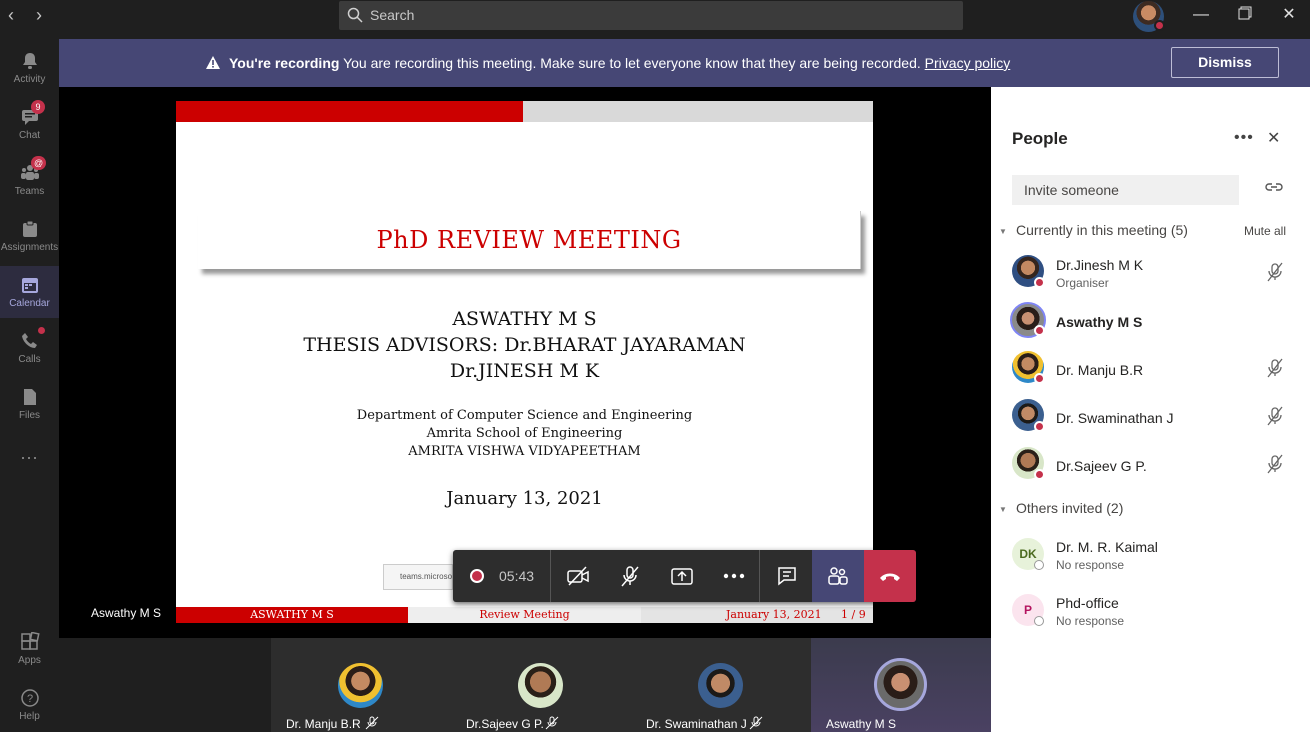 The height and width of the screenshot is (732, 1310). What do you see at coordinates (323, 724) in the screenshot?
I see `participant-name: Dr. Manju B.R` at bounding box center [323, 724].